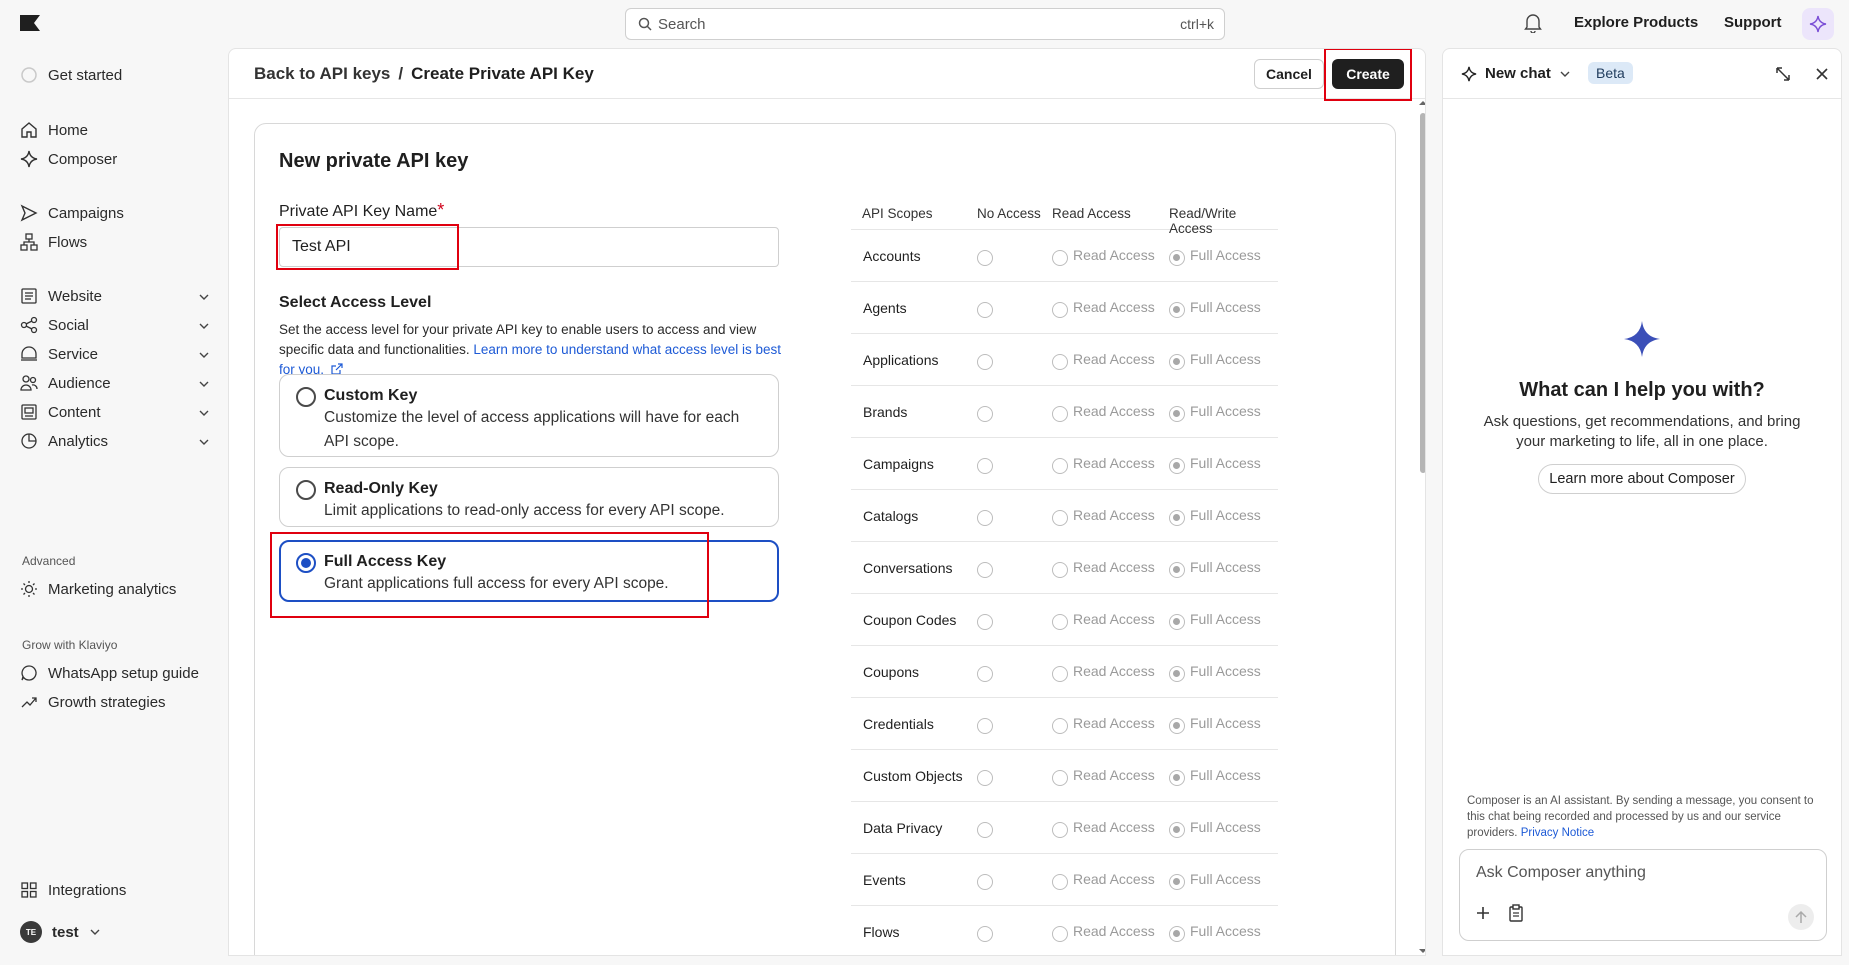 This screenshot has width=1849, height=965. Describe the element at coordinates (1516, 73) in the screenshot. I see `new-chat-dropdown: New chat` at that location.